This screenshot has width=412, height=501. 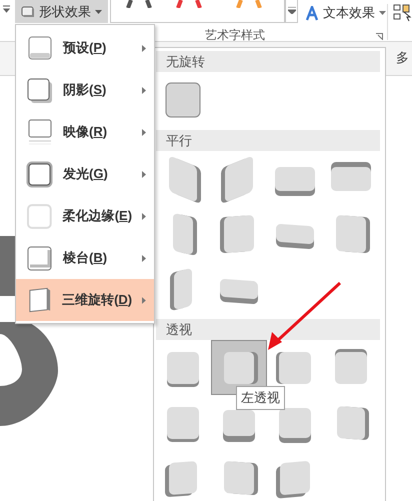 What do you see at coordinates (260, 398) in the screenshot?
I see `tooltip: 左透视` at bounding box center [260, 398].